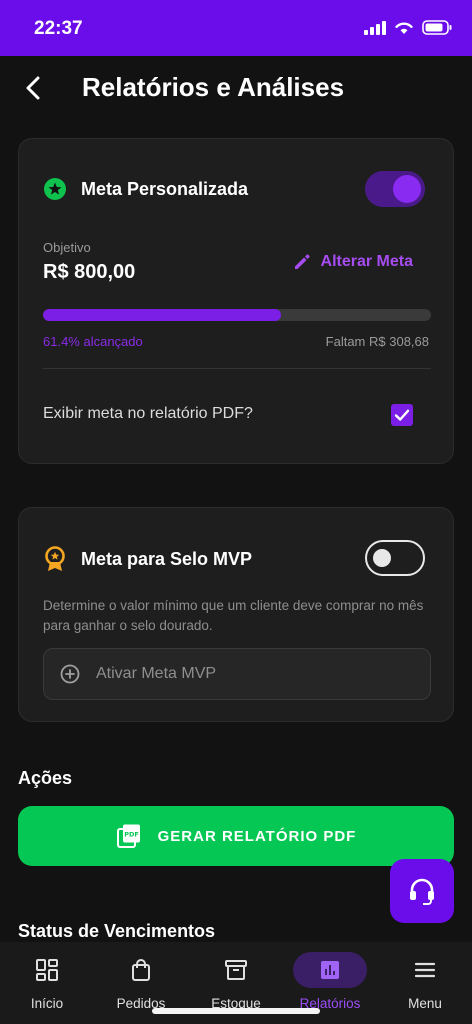 This screenshot has height=1024, width=472. I want to click on pdf-option-checkbox, so click(402, 415).